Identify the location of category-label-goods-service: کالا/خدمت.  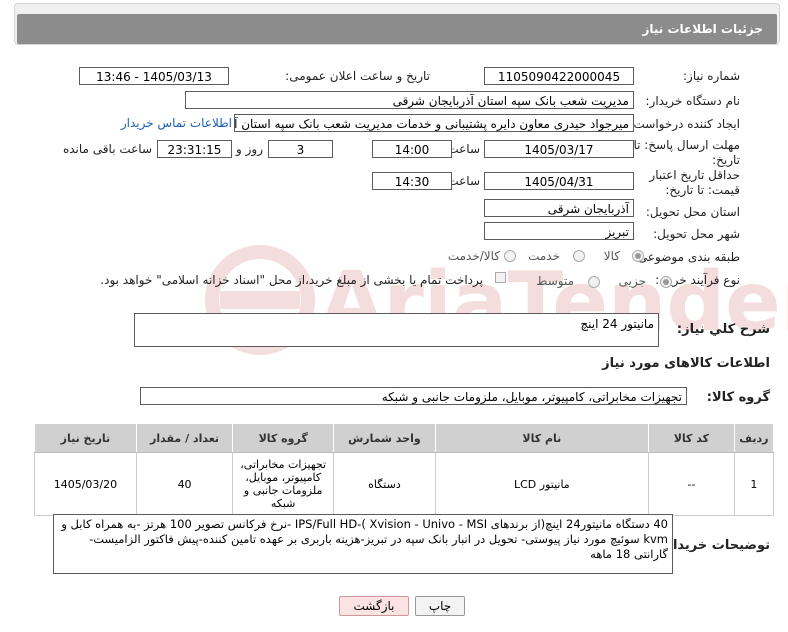
(473, 256).